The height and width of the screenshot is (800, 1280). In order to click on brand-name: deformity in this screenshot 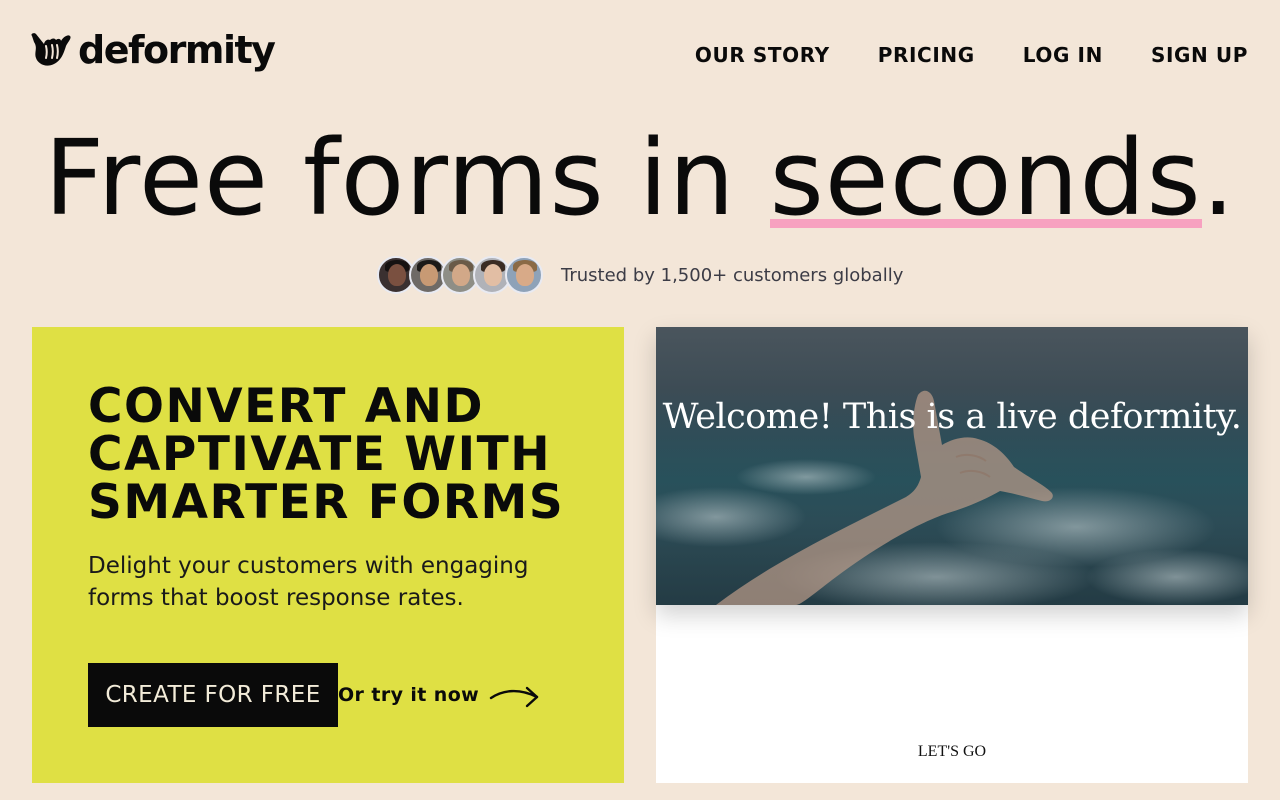, I will do `click(177, 50)`.